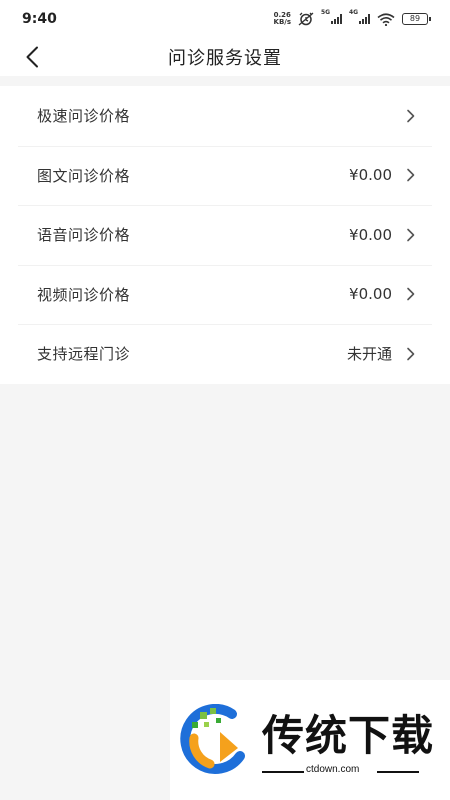  What do you see at coordinates (282, 22) in the screenshot?
I see `network-speed-unit: KB/s` at bounding box center [282, 22].